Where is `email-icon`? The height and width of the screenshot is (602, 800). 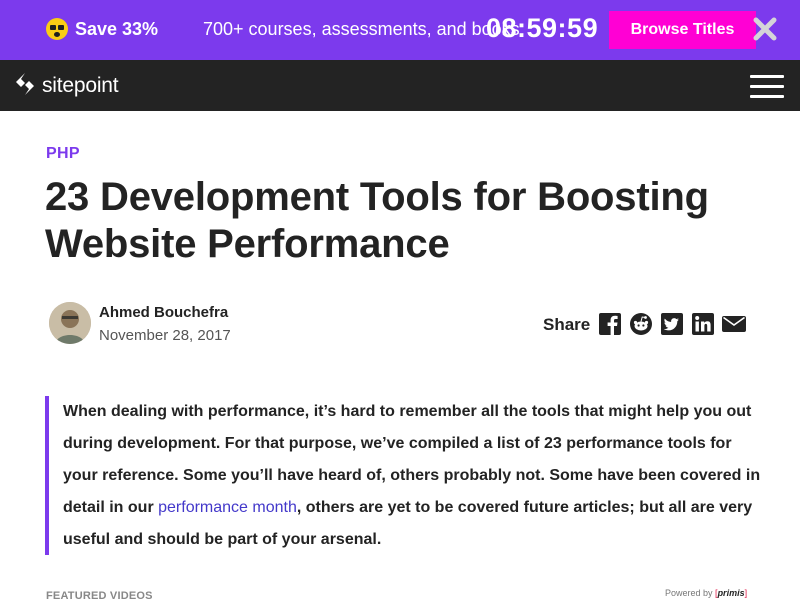 email-icon is located at coordinates (734, 324).